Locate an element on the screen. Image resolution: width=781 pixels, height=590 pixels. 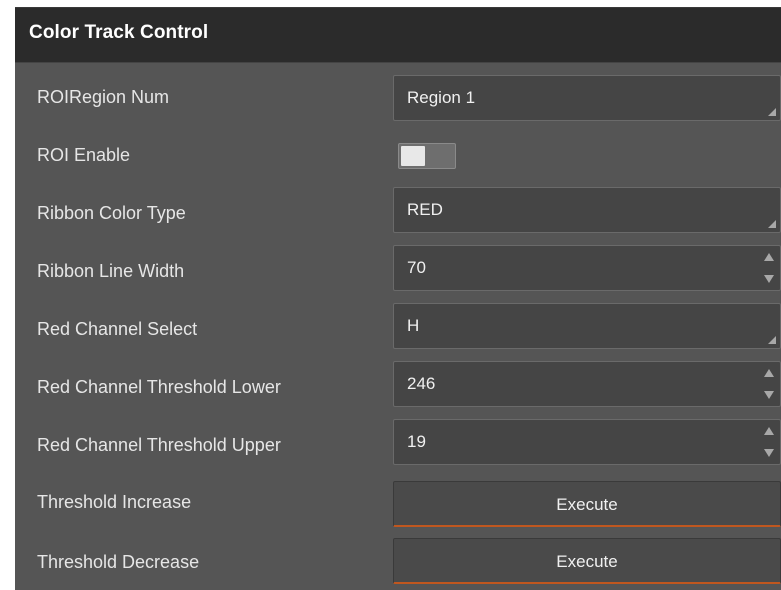
label-red-channel-threshold-upper: Red Channel Threshold Upper is located at coordinates (159, 445).